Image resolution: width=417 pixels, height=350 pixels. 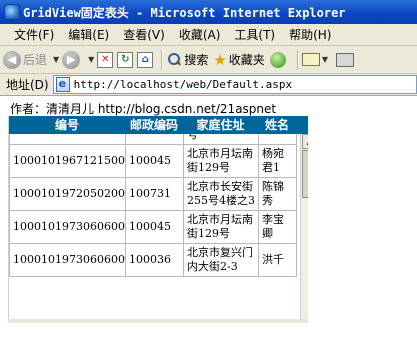 I want to click on search-icon, so click(x=174, y=60).